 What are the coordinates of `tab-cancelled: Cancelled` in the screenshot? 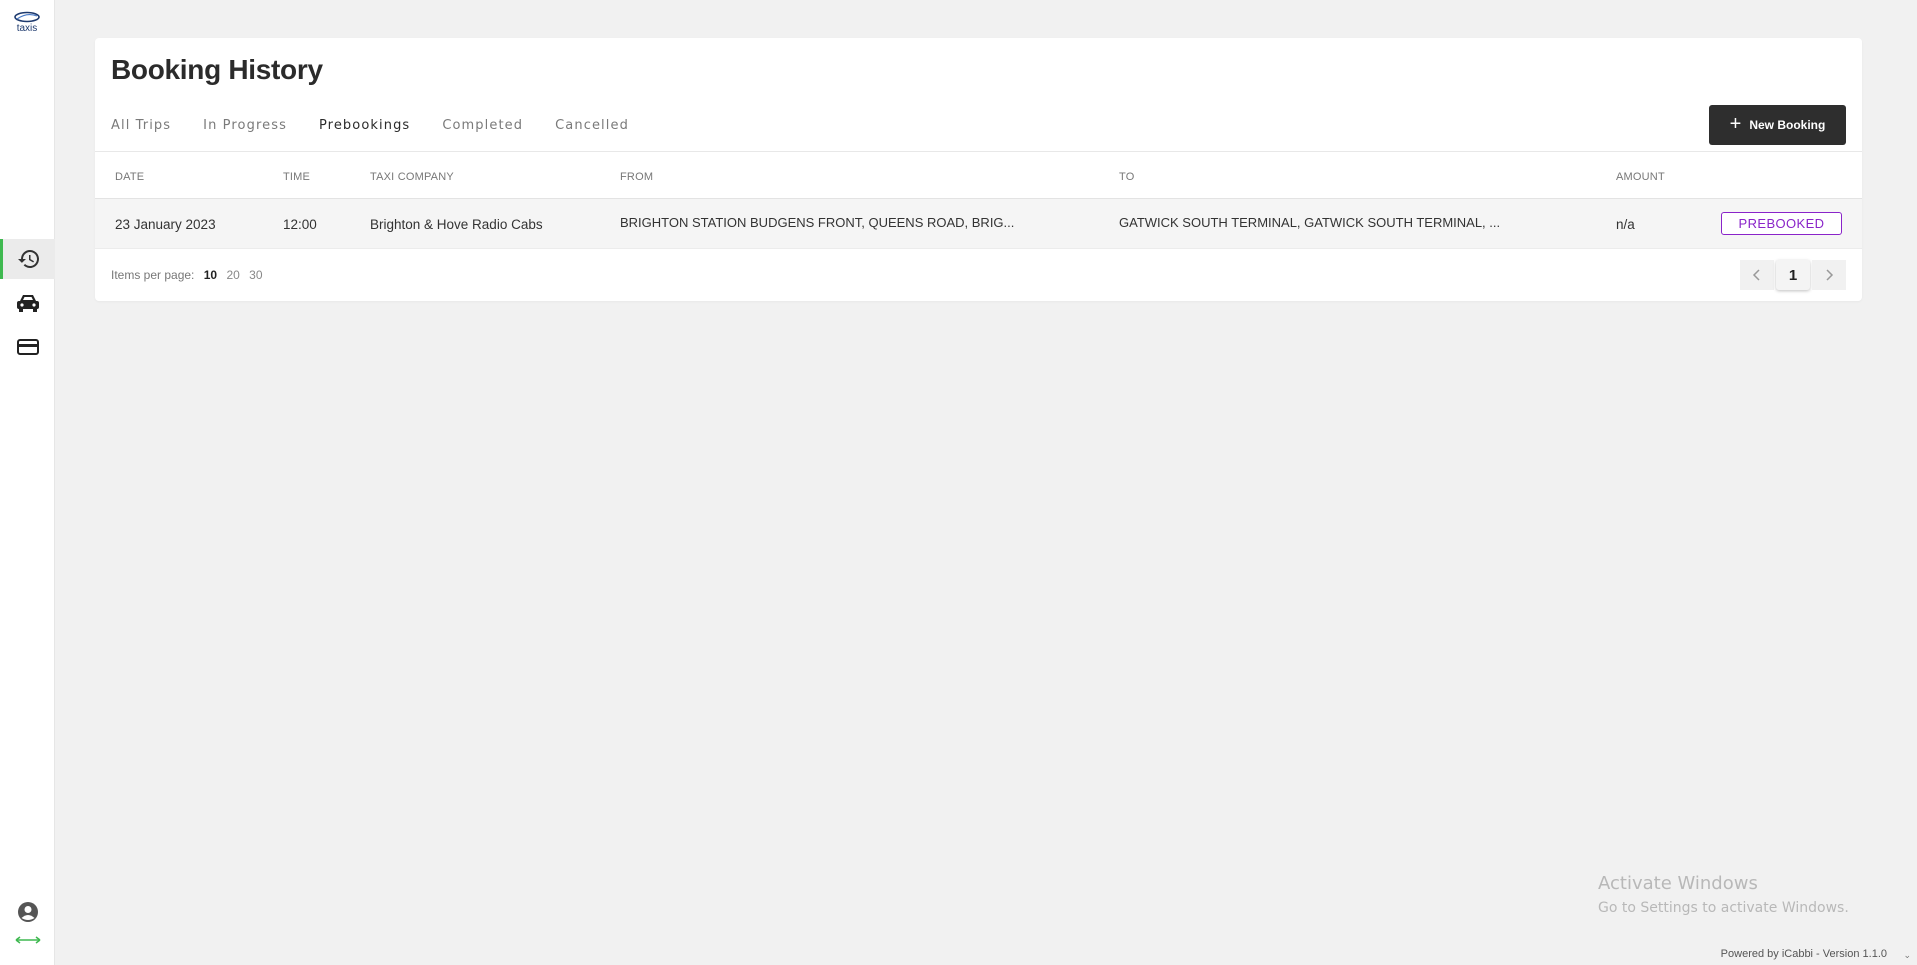 It's located at (592, 125).